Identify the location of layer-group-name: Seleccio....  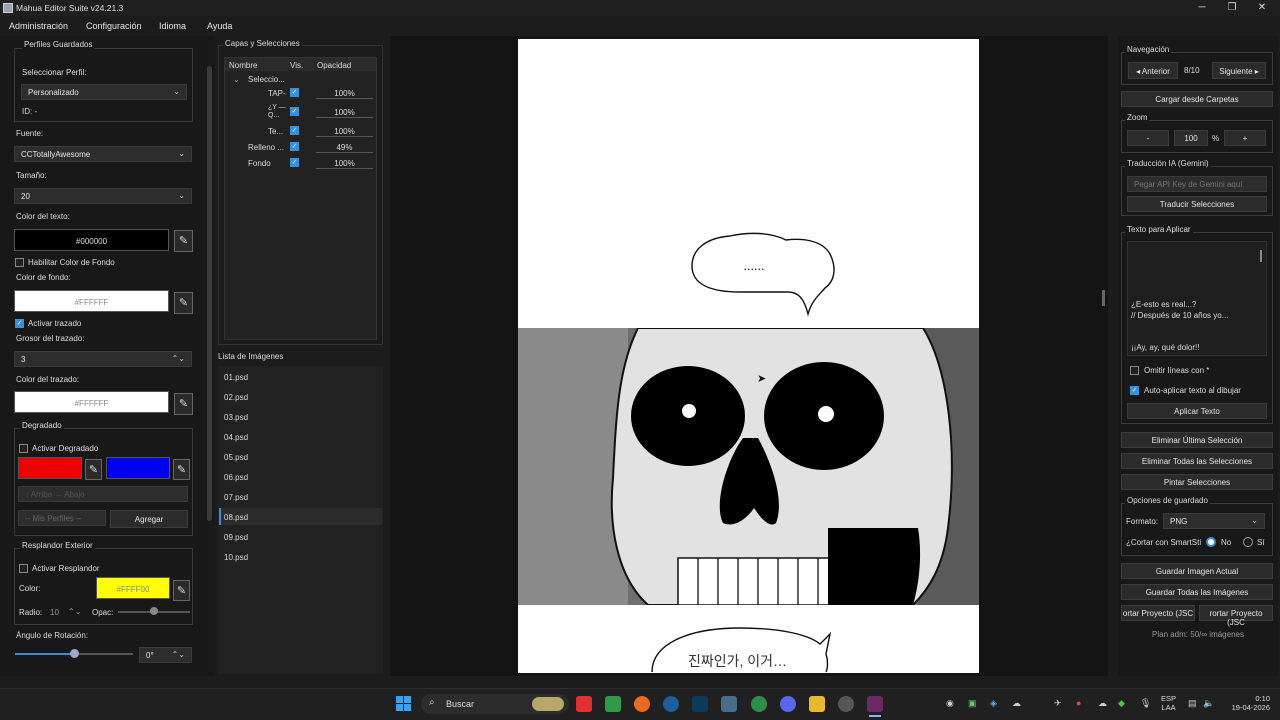
(266, 79).